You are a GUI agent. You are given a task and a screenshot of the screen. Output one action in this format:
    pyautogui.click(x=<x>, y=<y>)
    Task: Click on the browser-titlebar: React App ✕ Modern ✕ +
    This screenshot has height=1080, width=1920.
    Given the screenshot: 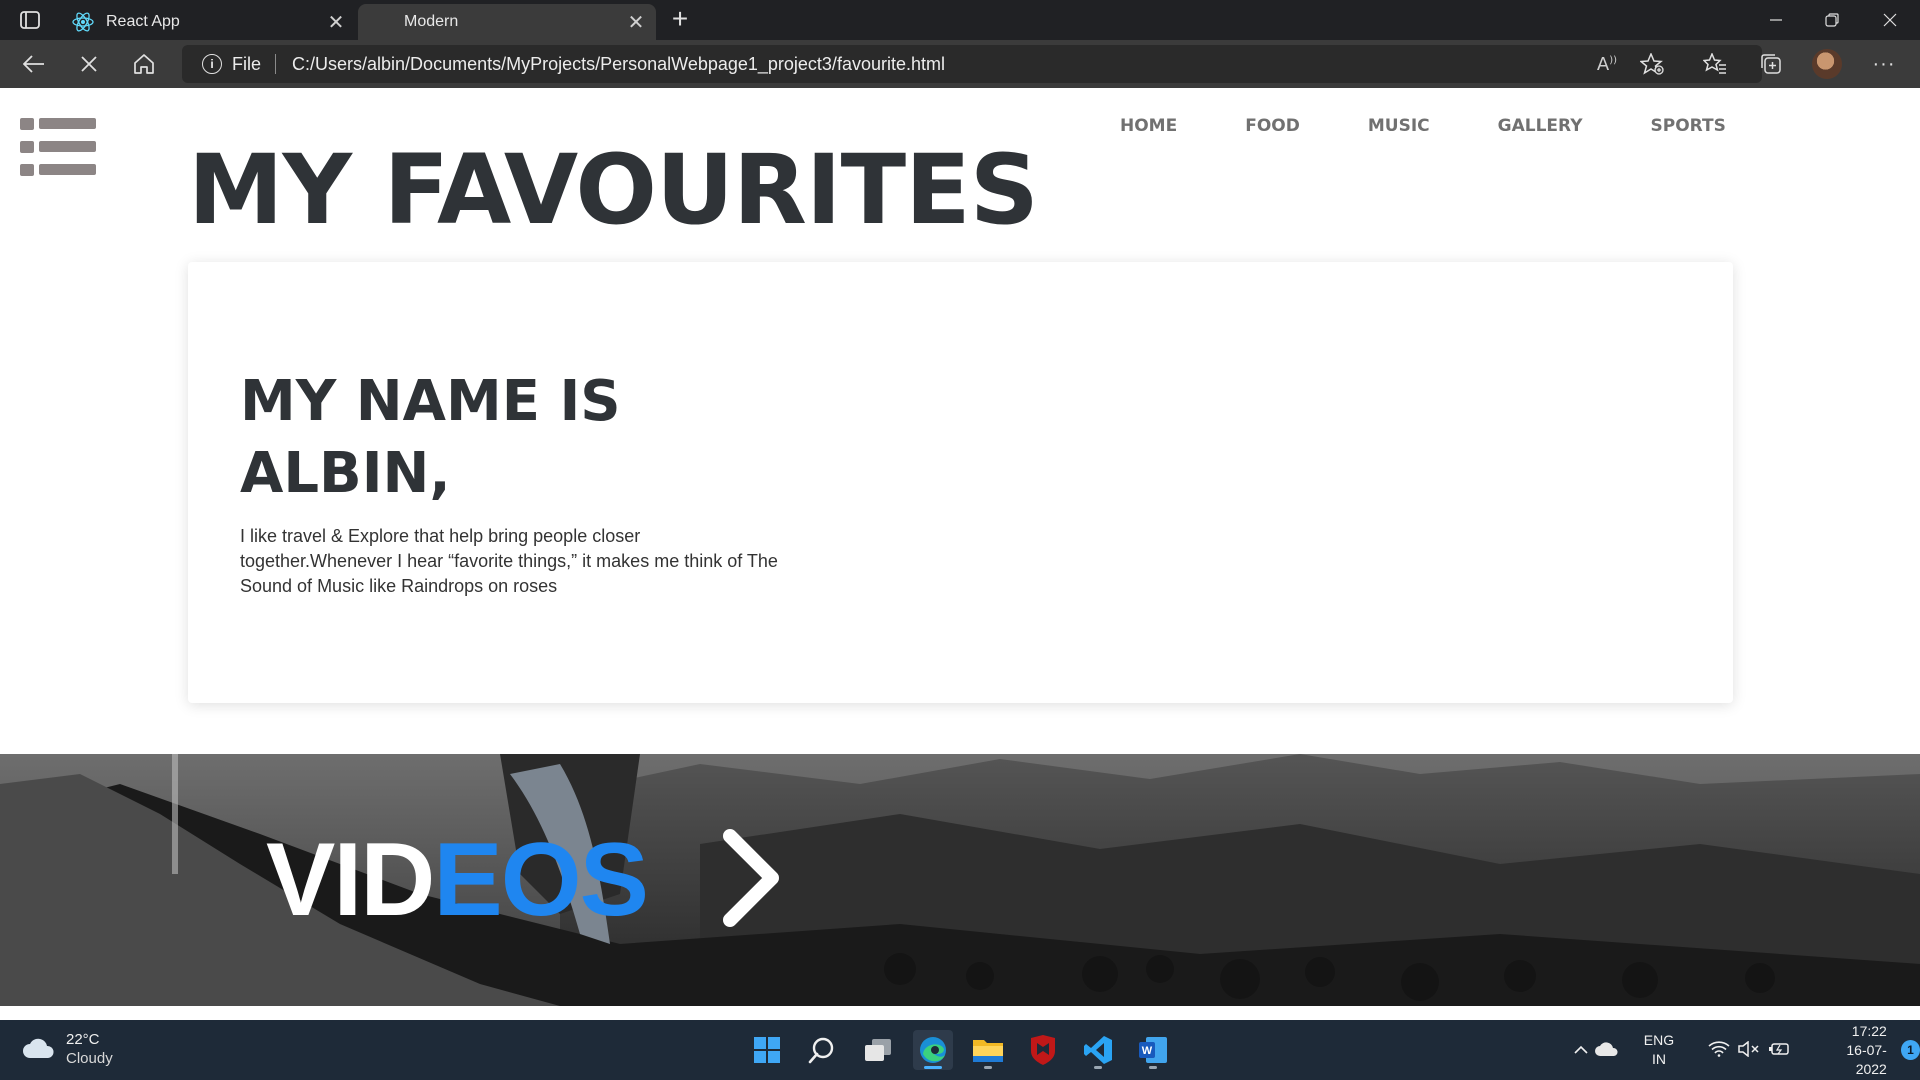 What is the action you would take?
    pyautogui.click(x=960, y=20)
    